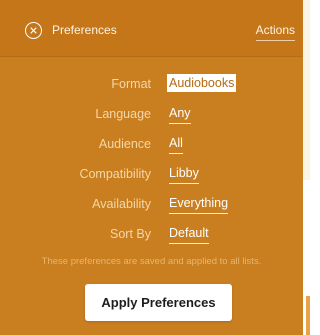  What do you see at coordinates (115, 174) in the screenshot?
I see `pref-label-compatibility: Compatibility` at bounding box center [115, 174].